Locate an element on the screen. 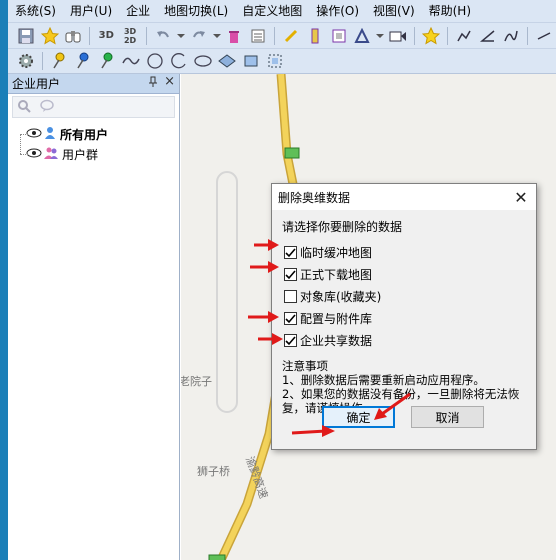 The height and width of the screenshot is (560, 556). delete-icon is located at coordinates (235, 36).